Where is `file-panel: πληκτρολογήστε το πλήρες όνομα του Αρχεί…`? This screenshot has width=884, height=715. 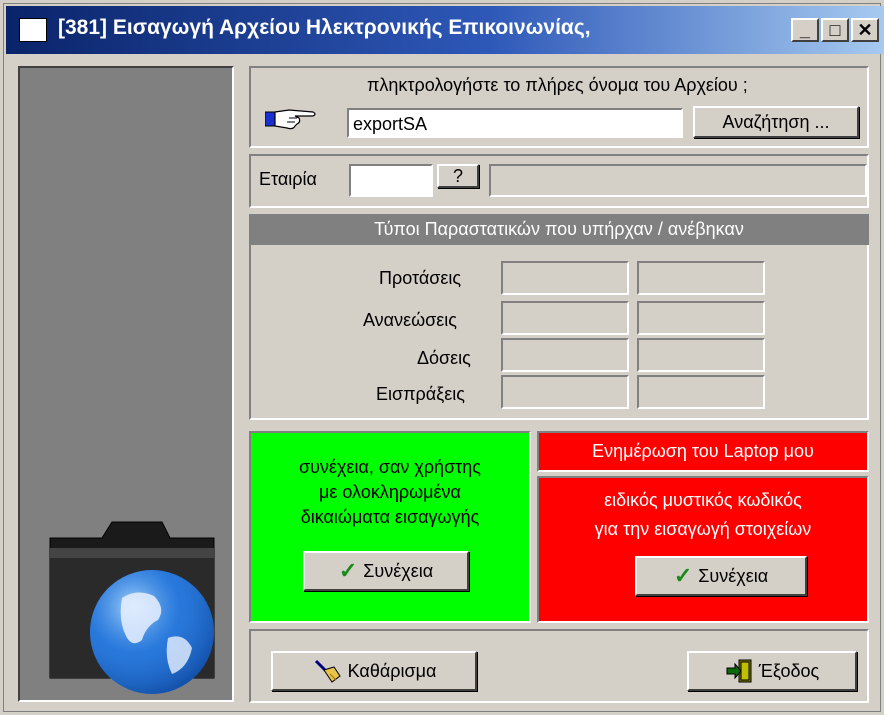 file-panel: πληκτρολογήστε το πλήρες όνομα του Αρχεί… is located at coordinates (559, 107).